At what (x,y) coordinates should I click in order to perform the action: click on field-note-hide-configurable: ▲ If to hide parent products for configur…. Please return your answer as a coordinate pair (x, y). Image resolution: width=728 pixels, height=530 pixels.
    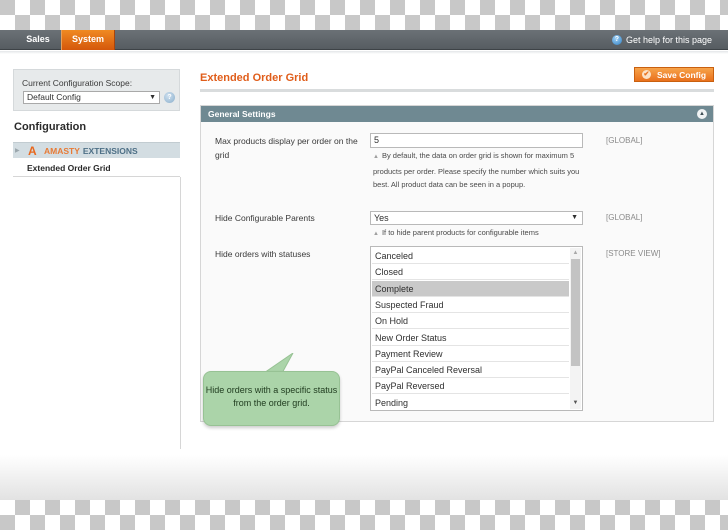
    Looking at the image, I should click on (456, 234).